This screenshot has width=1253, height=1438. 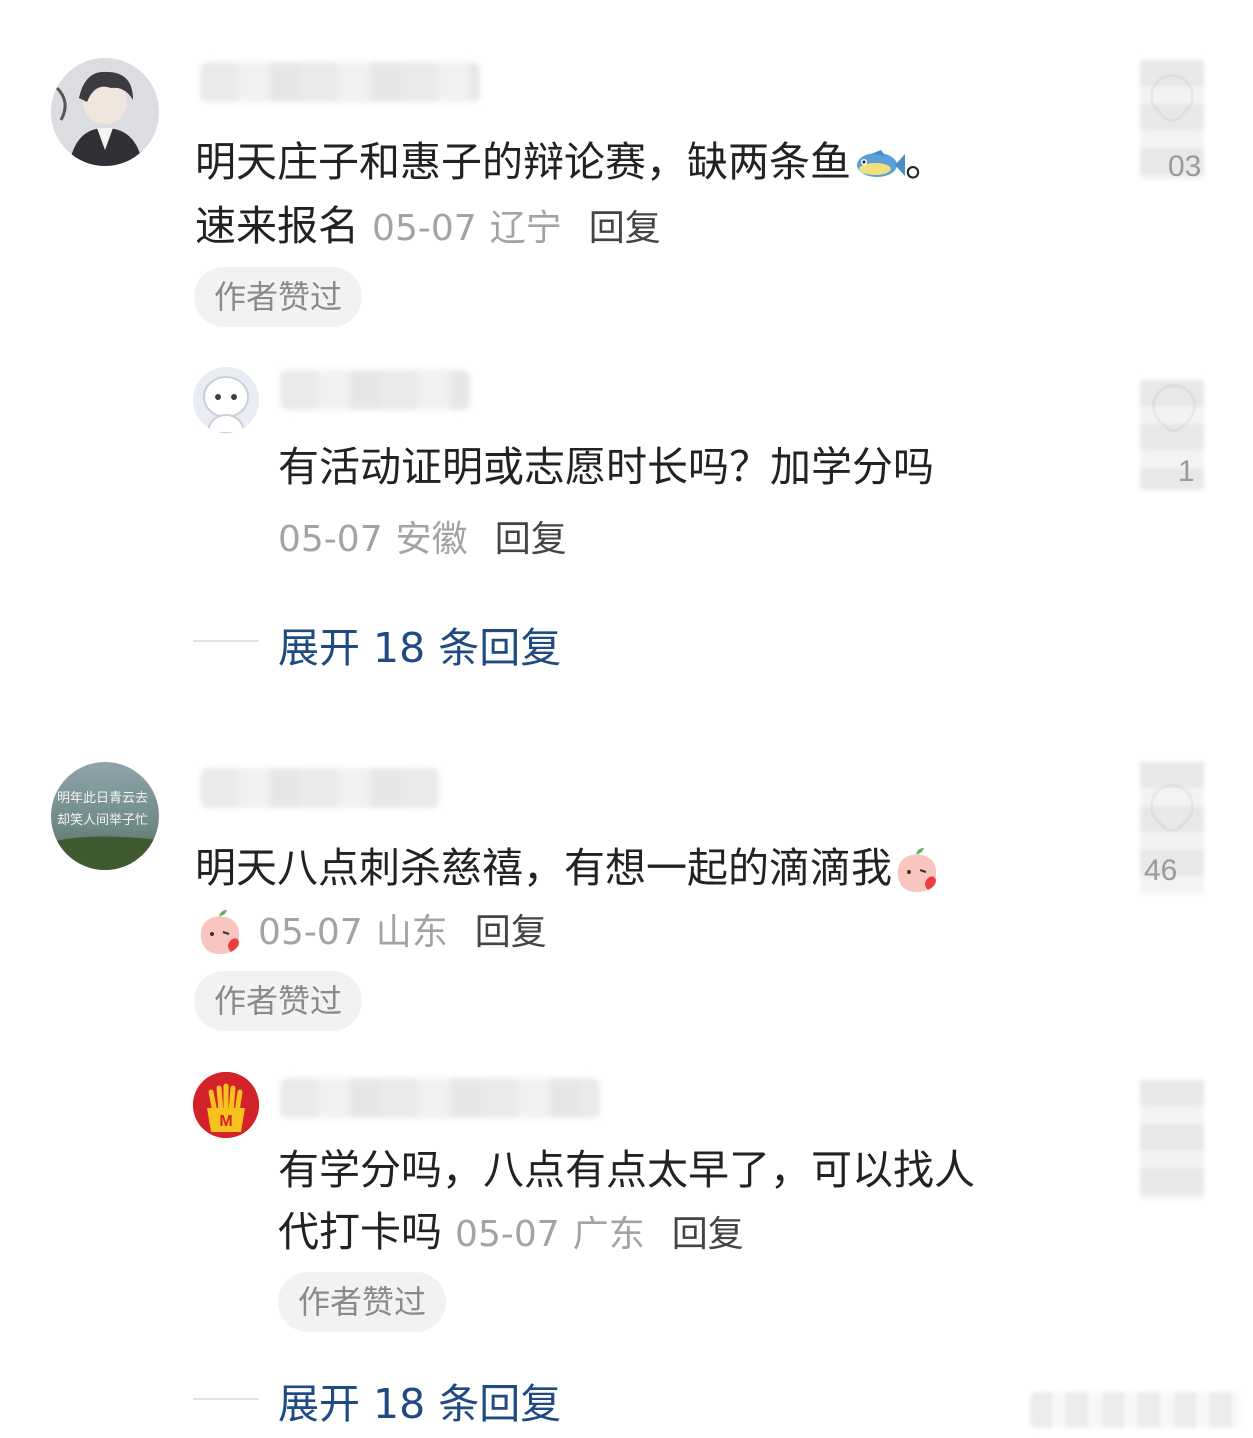 I want to click on comment-text: 明天八点刺杀慈禧，有想一起的滴滴我, so click(x=568, y=868).